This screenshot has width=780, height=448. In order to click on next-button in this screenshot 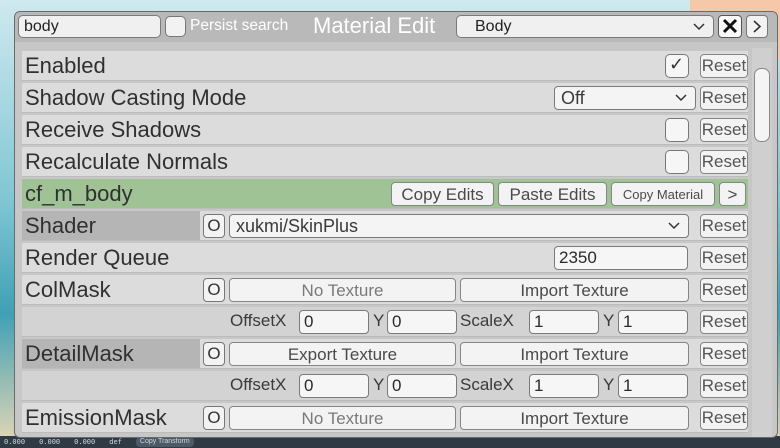, I will do `click(757, 26)`.